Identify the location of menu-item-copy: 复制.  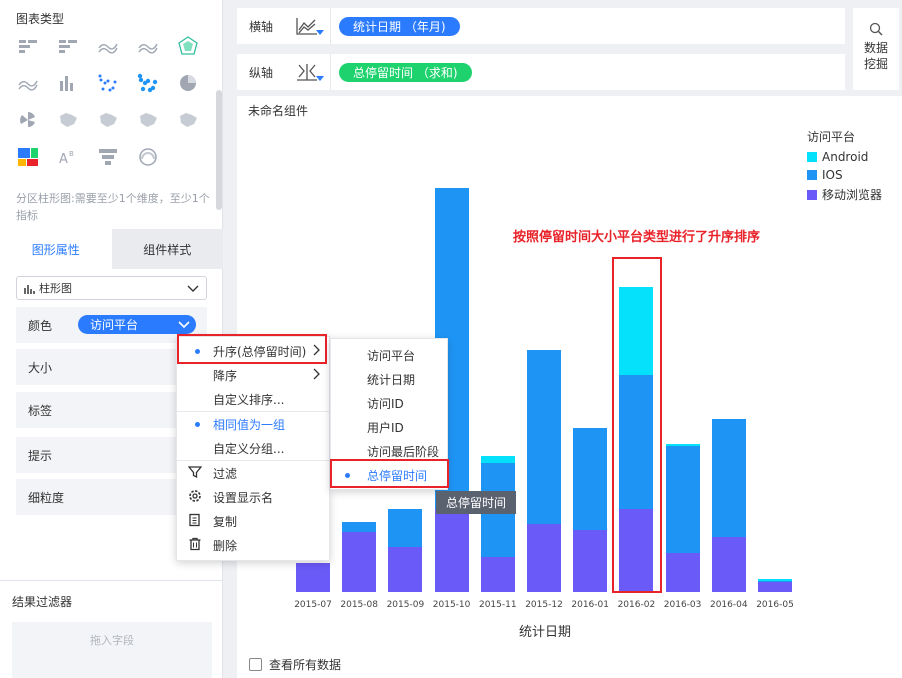
(253, 521).